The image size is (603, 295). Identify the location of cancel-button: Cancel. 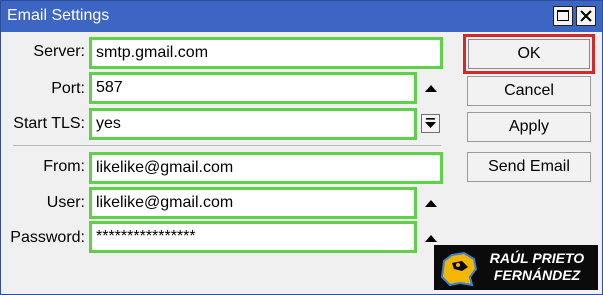
(529, 91).